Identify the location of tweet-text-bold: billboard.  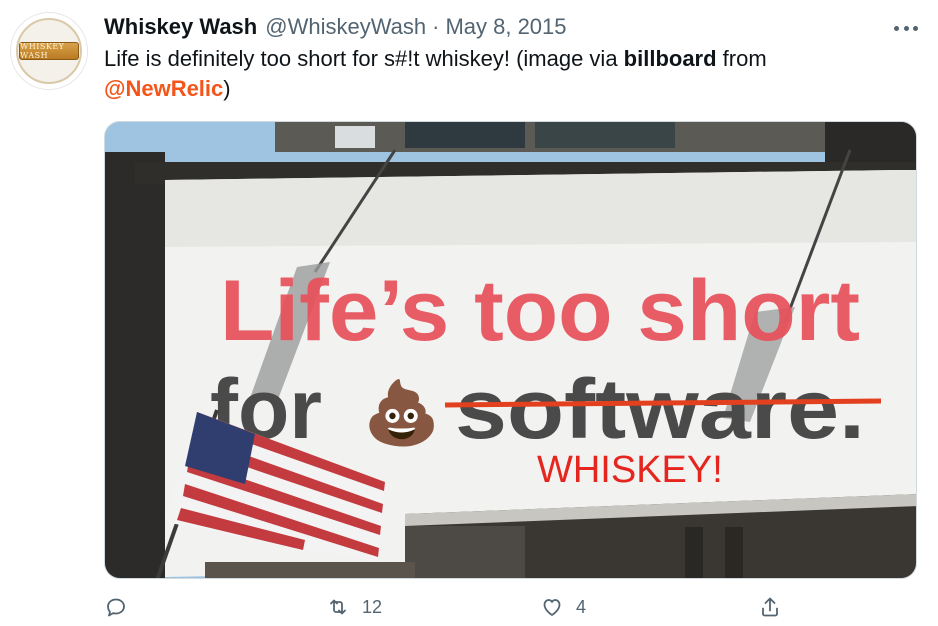
(670, 58).